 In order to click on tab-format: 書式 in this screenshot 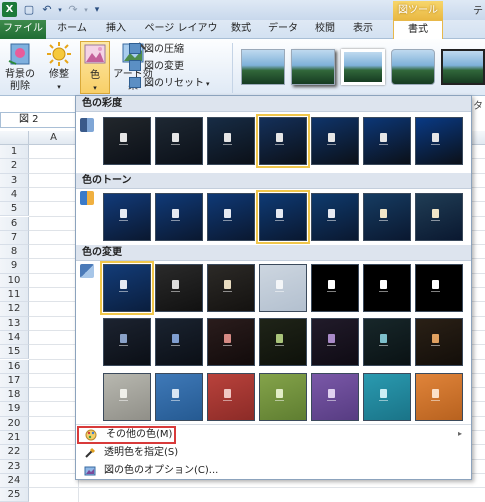, I will do `click(418, 30)`.